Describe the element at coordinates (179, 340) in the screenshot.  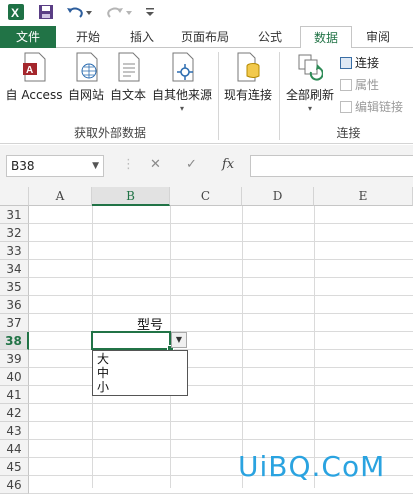
I see `data-validation-dropdown-button: ▼` at that location.